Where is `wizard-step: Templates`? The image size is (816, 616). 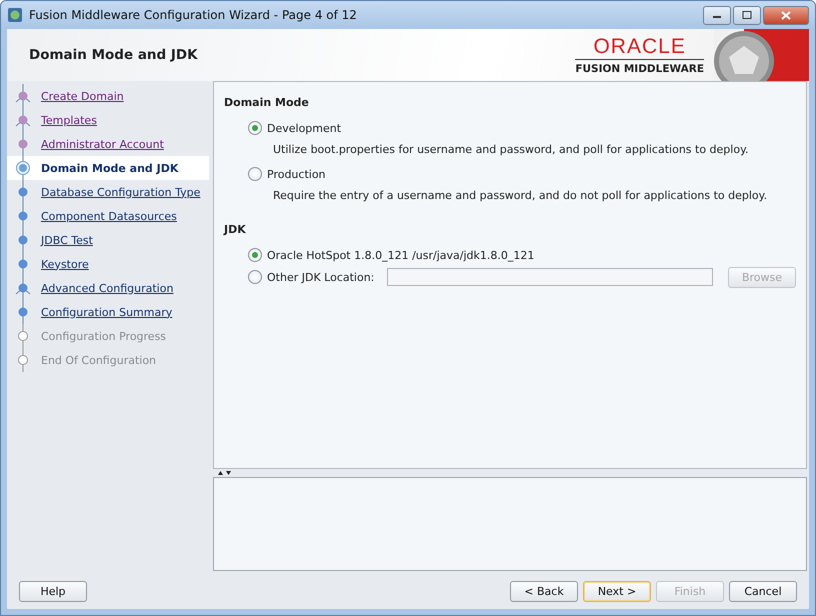
wizard-step: Templates is located at coordinates (69, 120).